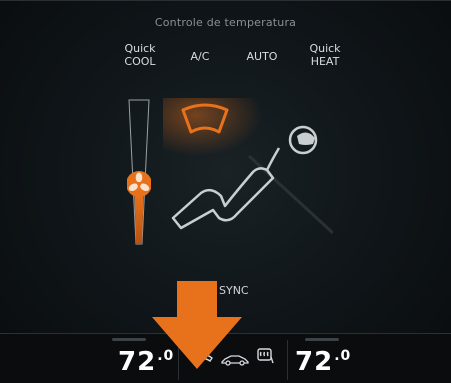 The height and width of the screenshot is (383, 451). I want to click on auto-button: AUTO, so click(262, 56).